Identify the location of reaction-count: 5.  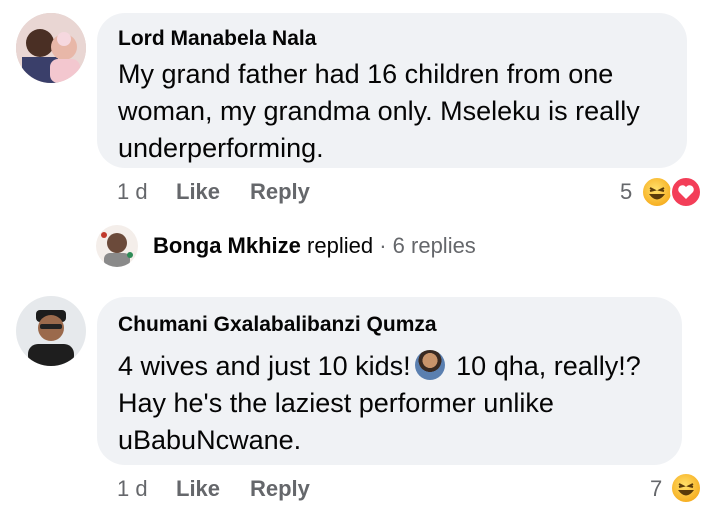
(626, 192).